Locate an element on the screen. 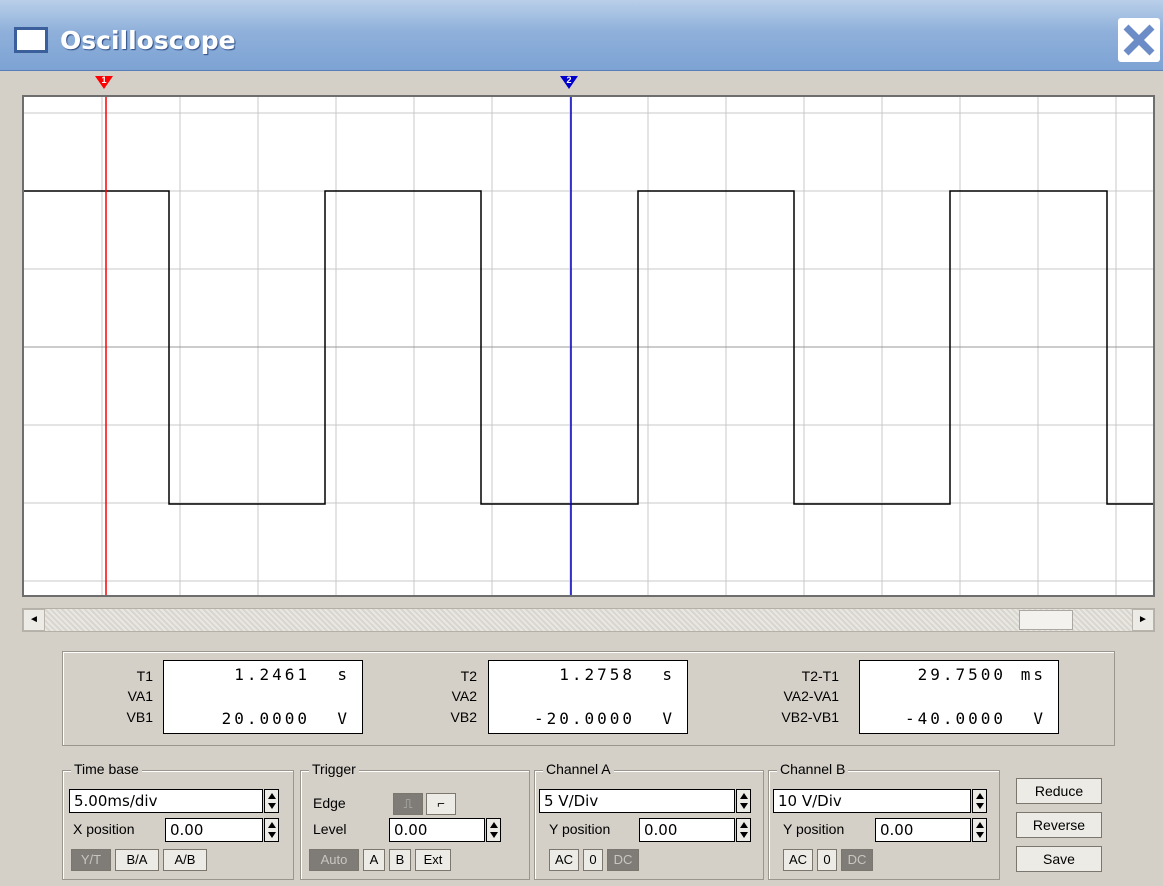 This screenshot has height=886, width=1163. channel-a-zero-button: 0 is located at coordinates (593, 860).